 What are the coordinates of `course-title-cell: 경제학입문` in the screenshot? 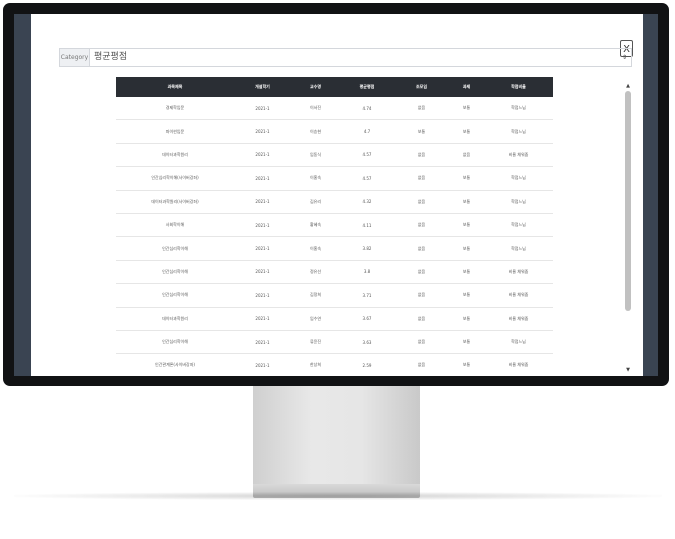 It's located at (175, 109).